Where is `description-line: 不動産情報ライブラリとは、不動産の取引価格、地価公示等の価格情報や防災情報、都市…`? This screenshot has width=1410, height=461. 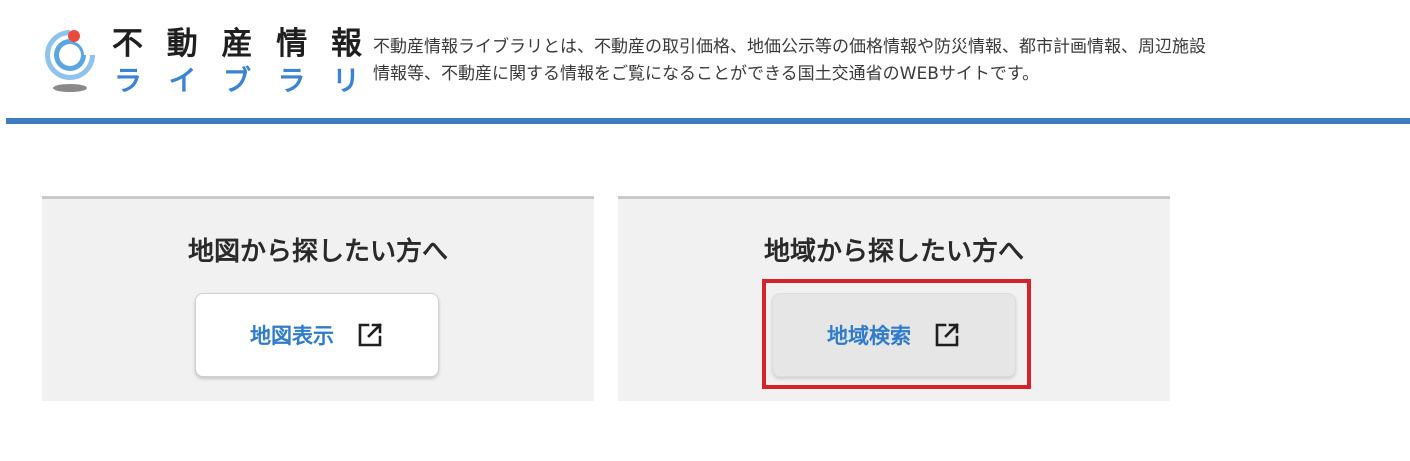
description-line: 不動産情報ライブラリとは、不動産の取引価格、地価公示等の価格情報や防災情報、都市… is located at coordinates (789, 47).